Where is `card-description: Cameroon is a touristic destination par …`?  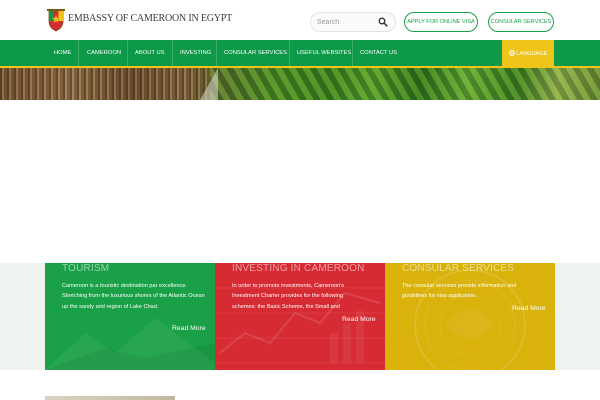
card-description: Cameroon is a touristic destination par … is located at coordinates (133, 296).